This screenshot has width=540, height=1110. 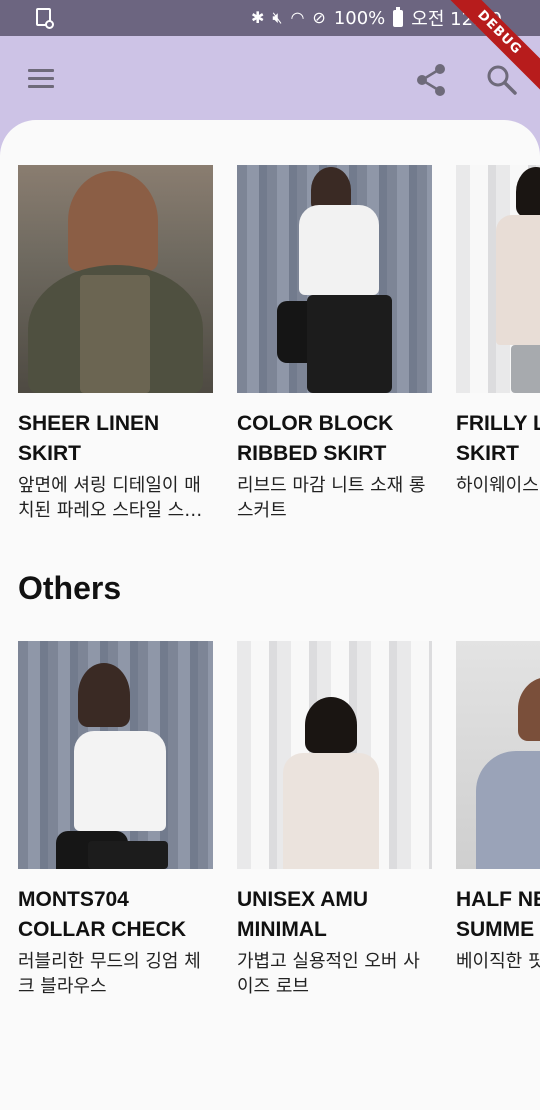 I want to click on product-description: 베이직한 핏 좋은 니트, so click(x=498, y=961).